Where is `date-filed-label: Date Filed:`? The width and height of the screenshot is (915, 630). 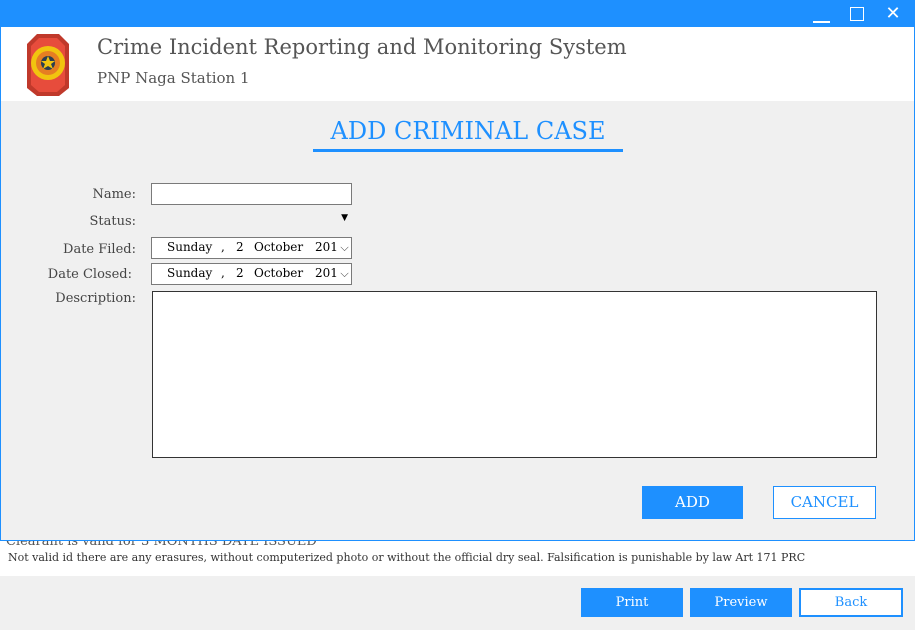
date-filed-label: Date Filed: is located at coordinates (99, 249).